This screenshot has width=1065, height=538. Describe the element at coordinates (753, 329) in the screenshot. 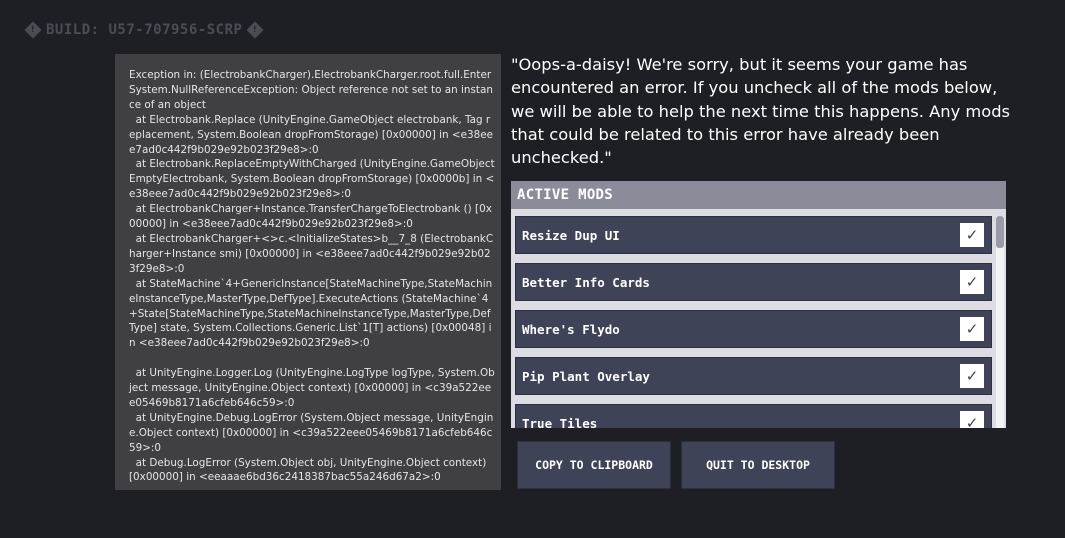

I see `mod-row: Where's Flydo ✓` at that location.